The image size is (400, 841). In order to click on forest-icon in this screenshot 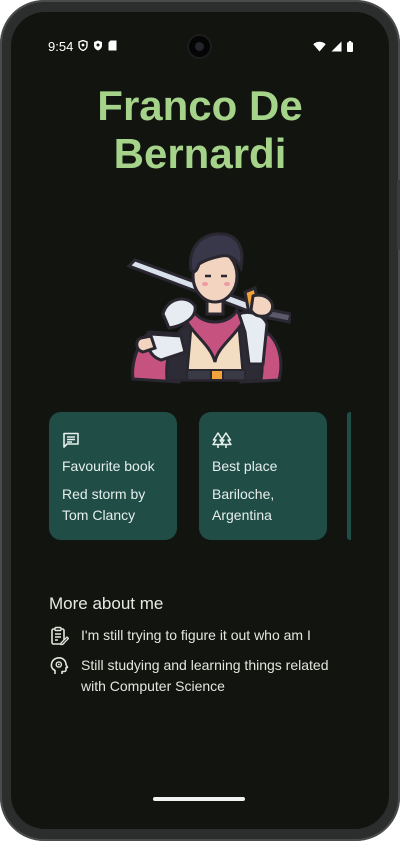, I will do `click(222, 443)`.